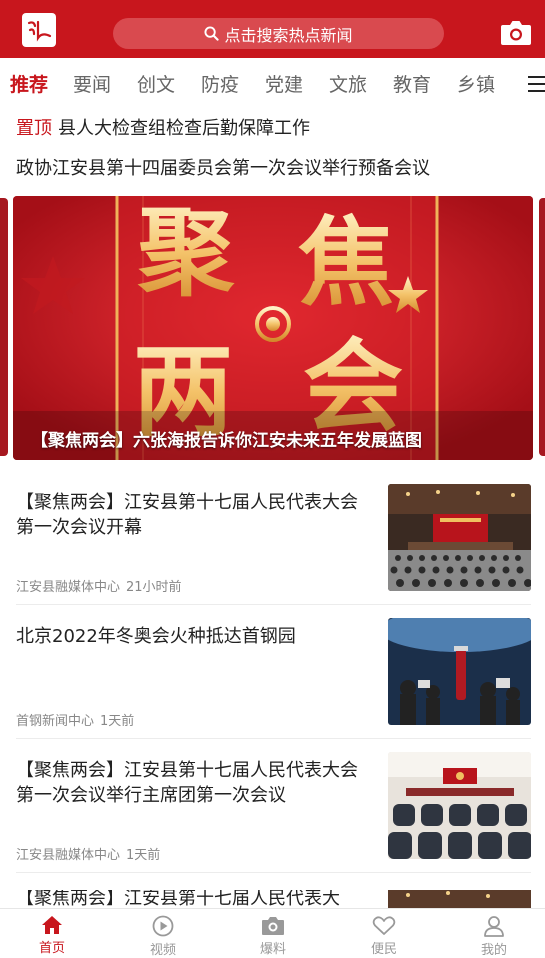 The image size is (545, 958). I want to click on nav-label: 视频, so click(162, 950).